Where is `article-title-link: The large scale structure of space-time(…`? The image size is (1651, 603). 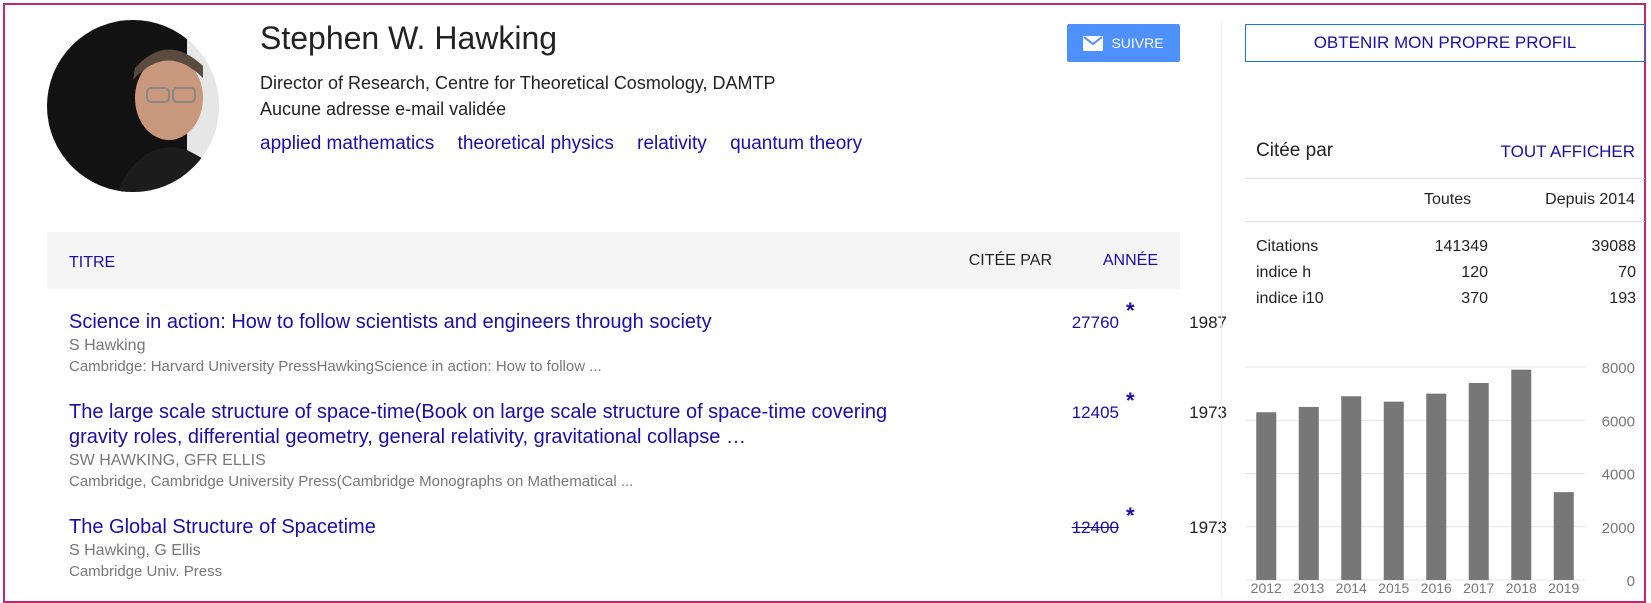 article-title-link: The large scale structure of space-time(… is located at coordinates (509, 425).